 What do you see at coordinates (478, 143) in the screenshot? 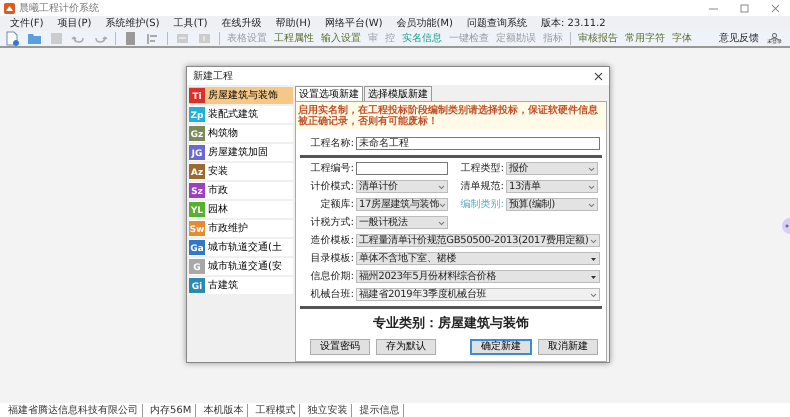
I see `input-field: 未命名工程` at bounding box center [478, 143].